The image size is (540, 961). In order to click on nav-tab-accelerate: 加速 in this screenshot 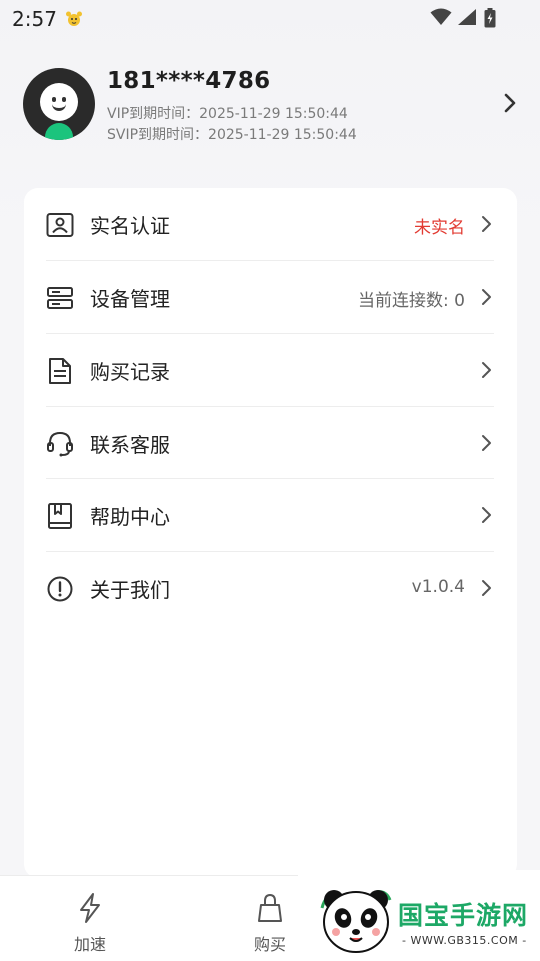, I will do `click(90, 918)`.